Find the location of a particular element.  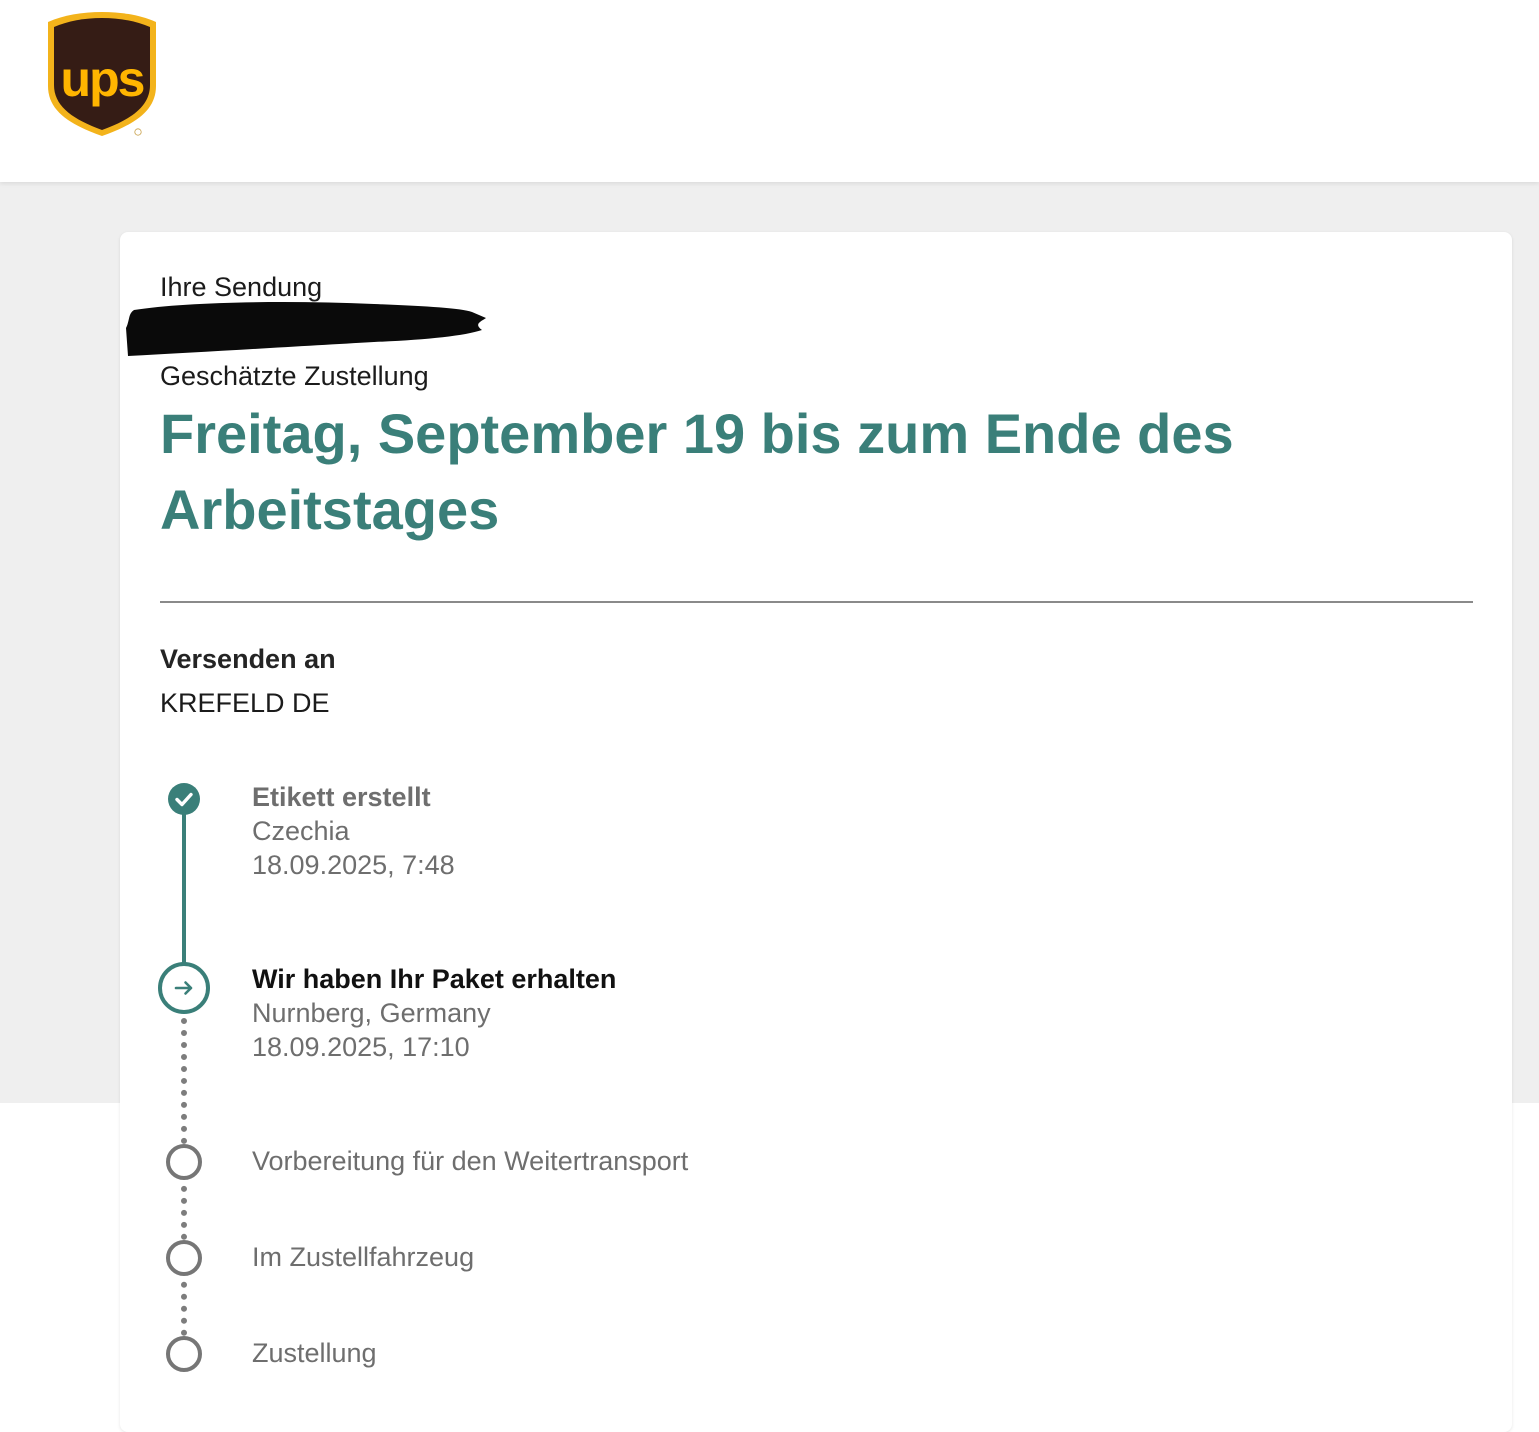

timeline-progress-line is located at coordinates (184, 882).